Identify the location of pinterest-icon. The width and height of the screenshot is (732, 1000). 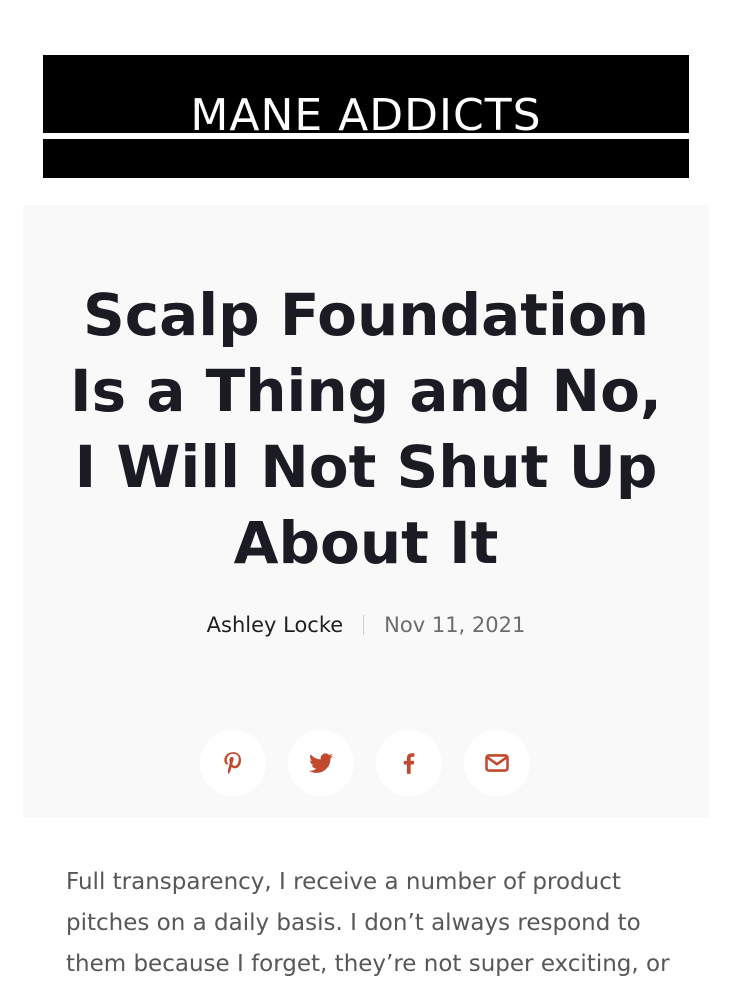
(233, 763).